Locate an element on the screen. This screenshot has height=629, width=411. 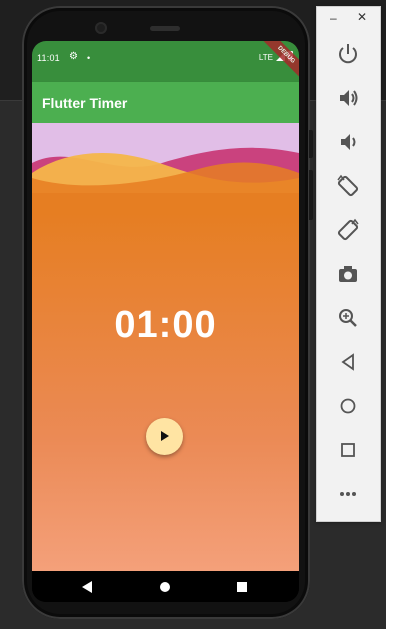
emulator-home-button is located at coordinates (348, 406).